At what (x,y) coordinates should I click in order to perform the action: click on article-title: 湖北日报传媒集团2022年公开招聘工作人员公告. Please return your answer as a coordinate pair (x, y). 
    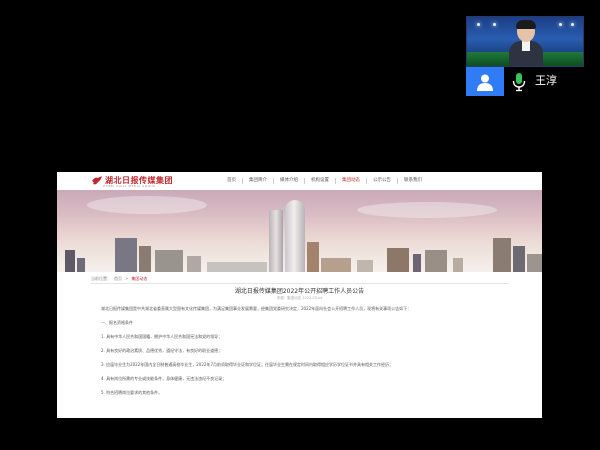
    Looking at the image, I should click on (299, 291).